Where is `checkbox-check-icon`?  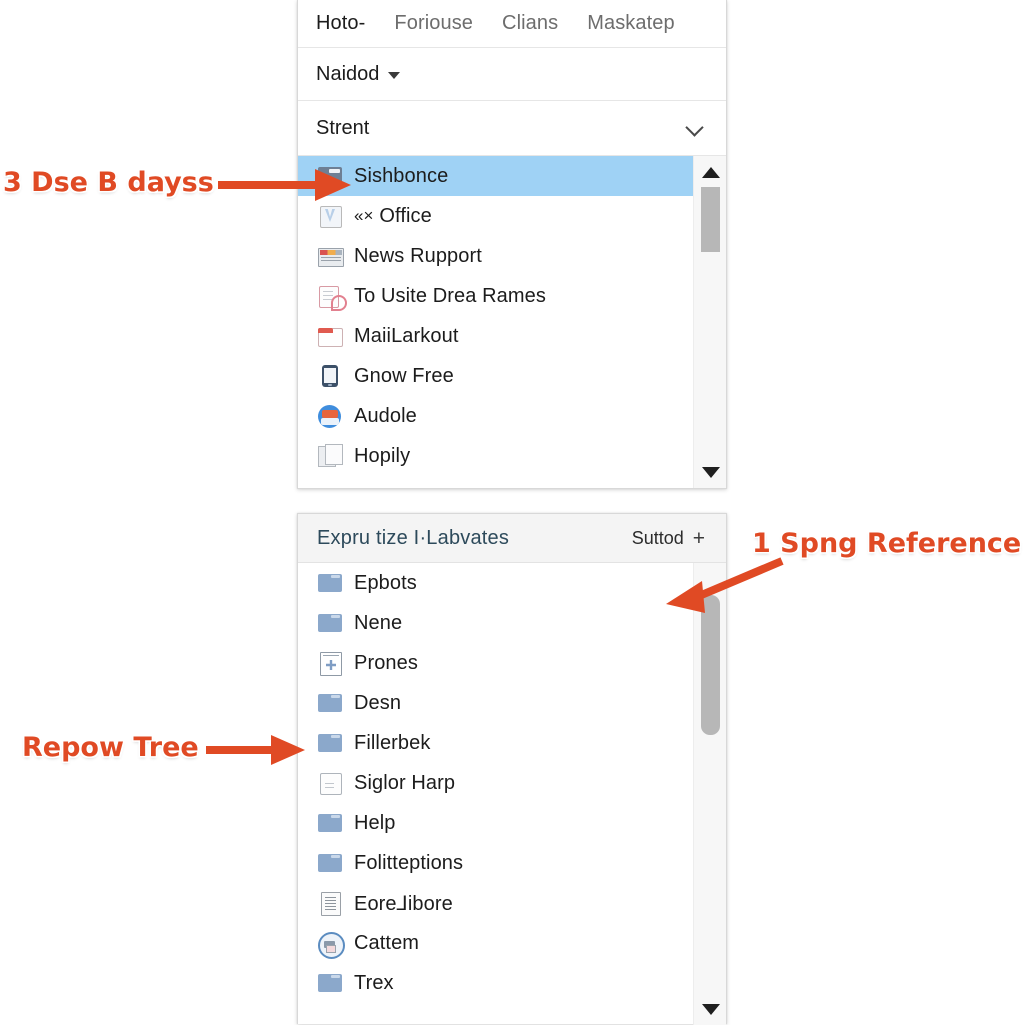
checkbox-check-icon is located at coordinates (330, 216).